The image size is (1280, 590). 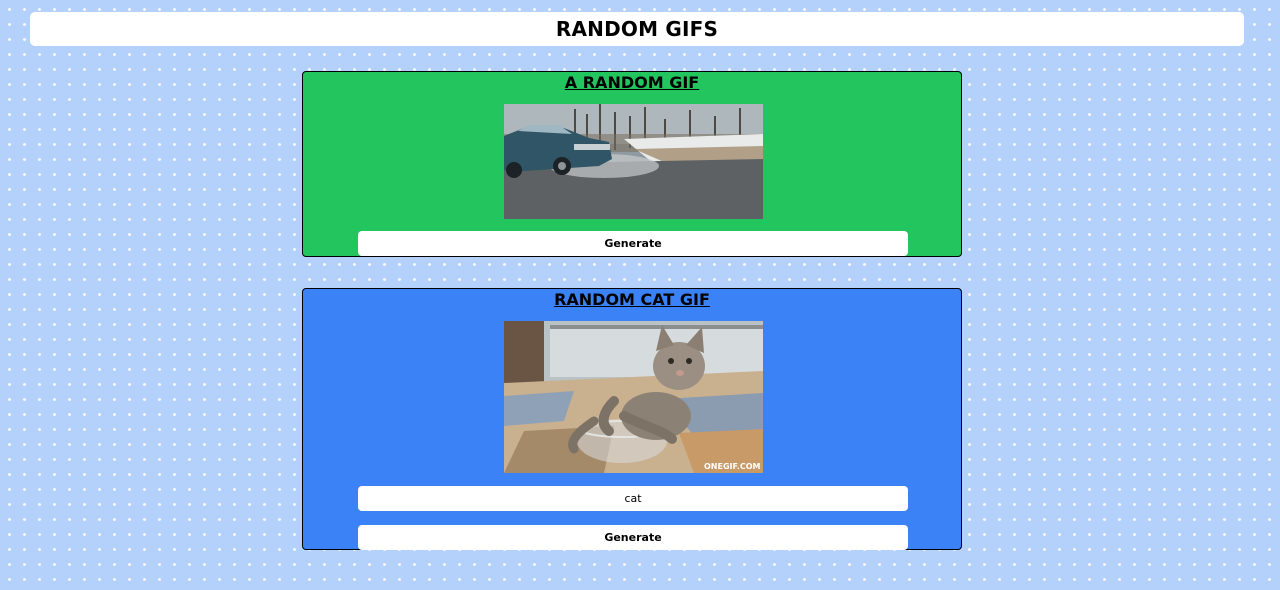 I want to click on page-header: RANDOM GIFS, so click(x=637, y=29).